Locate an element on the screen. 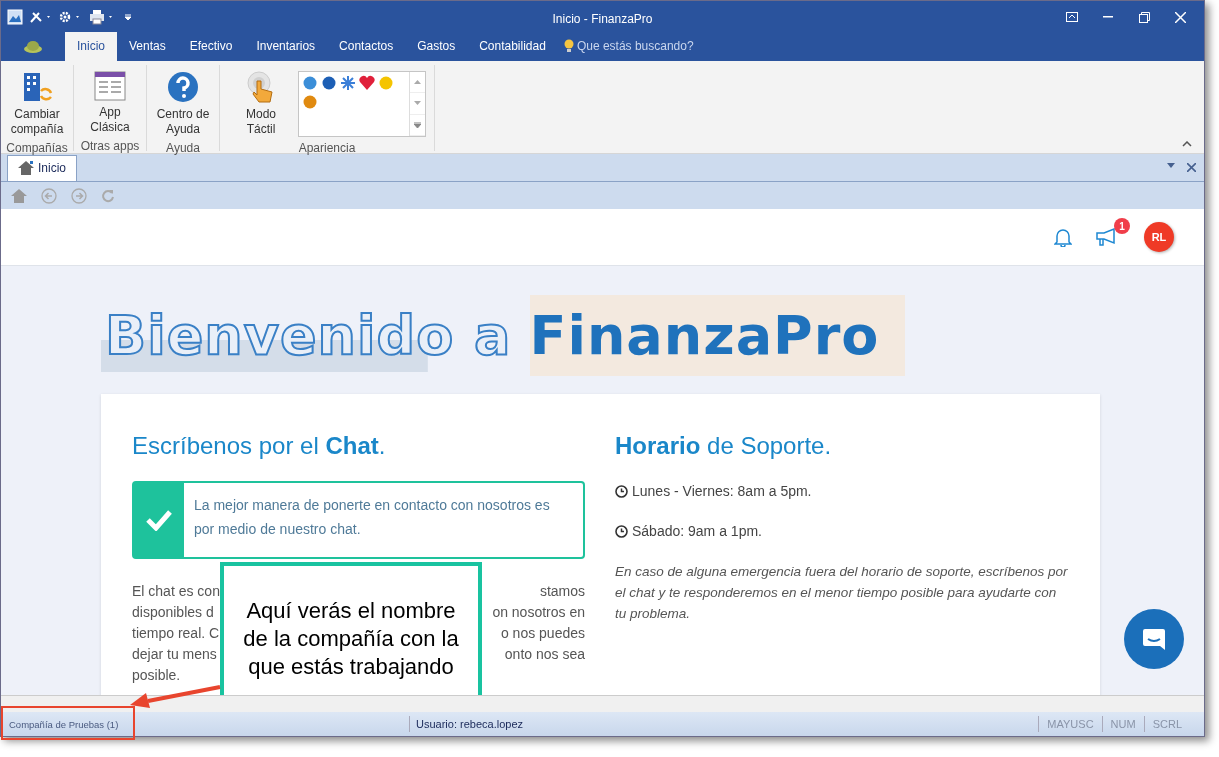 The image size is (1219, 757). scroll-down-icon is located at coordinates (417, 103).